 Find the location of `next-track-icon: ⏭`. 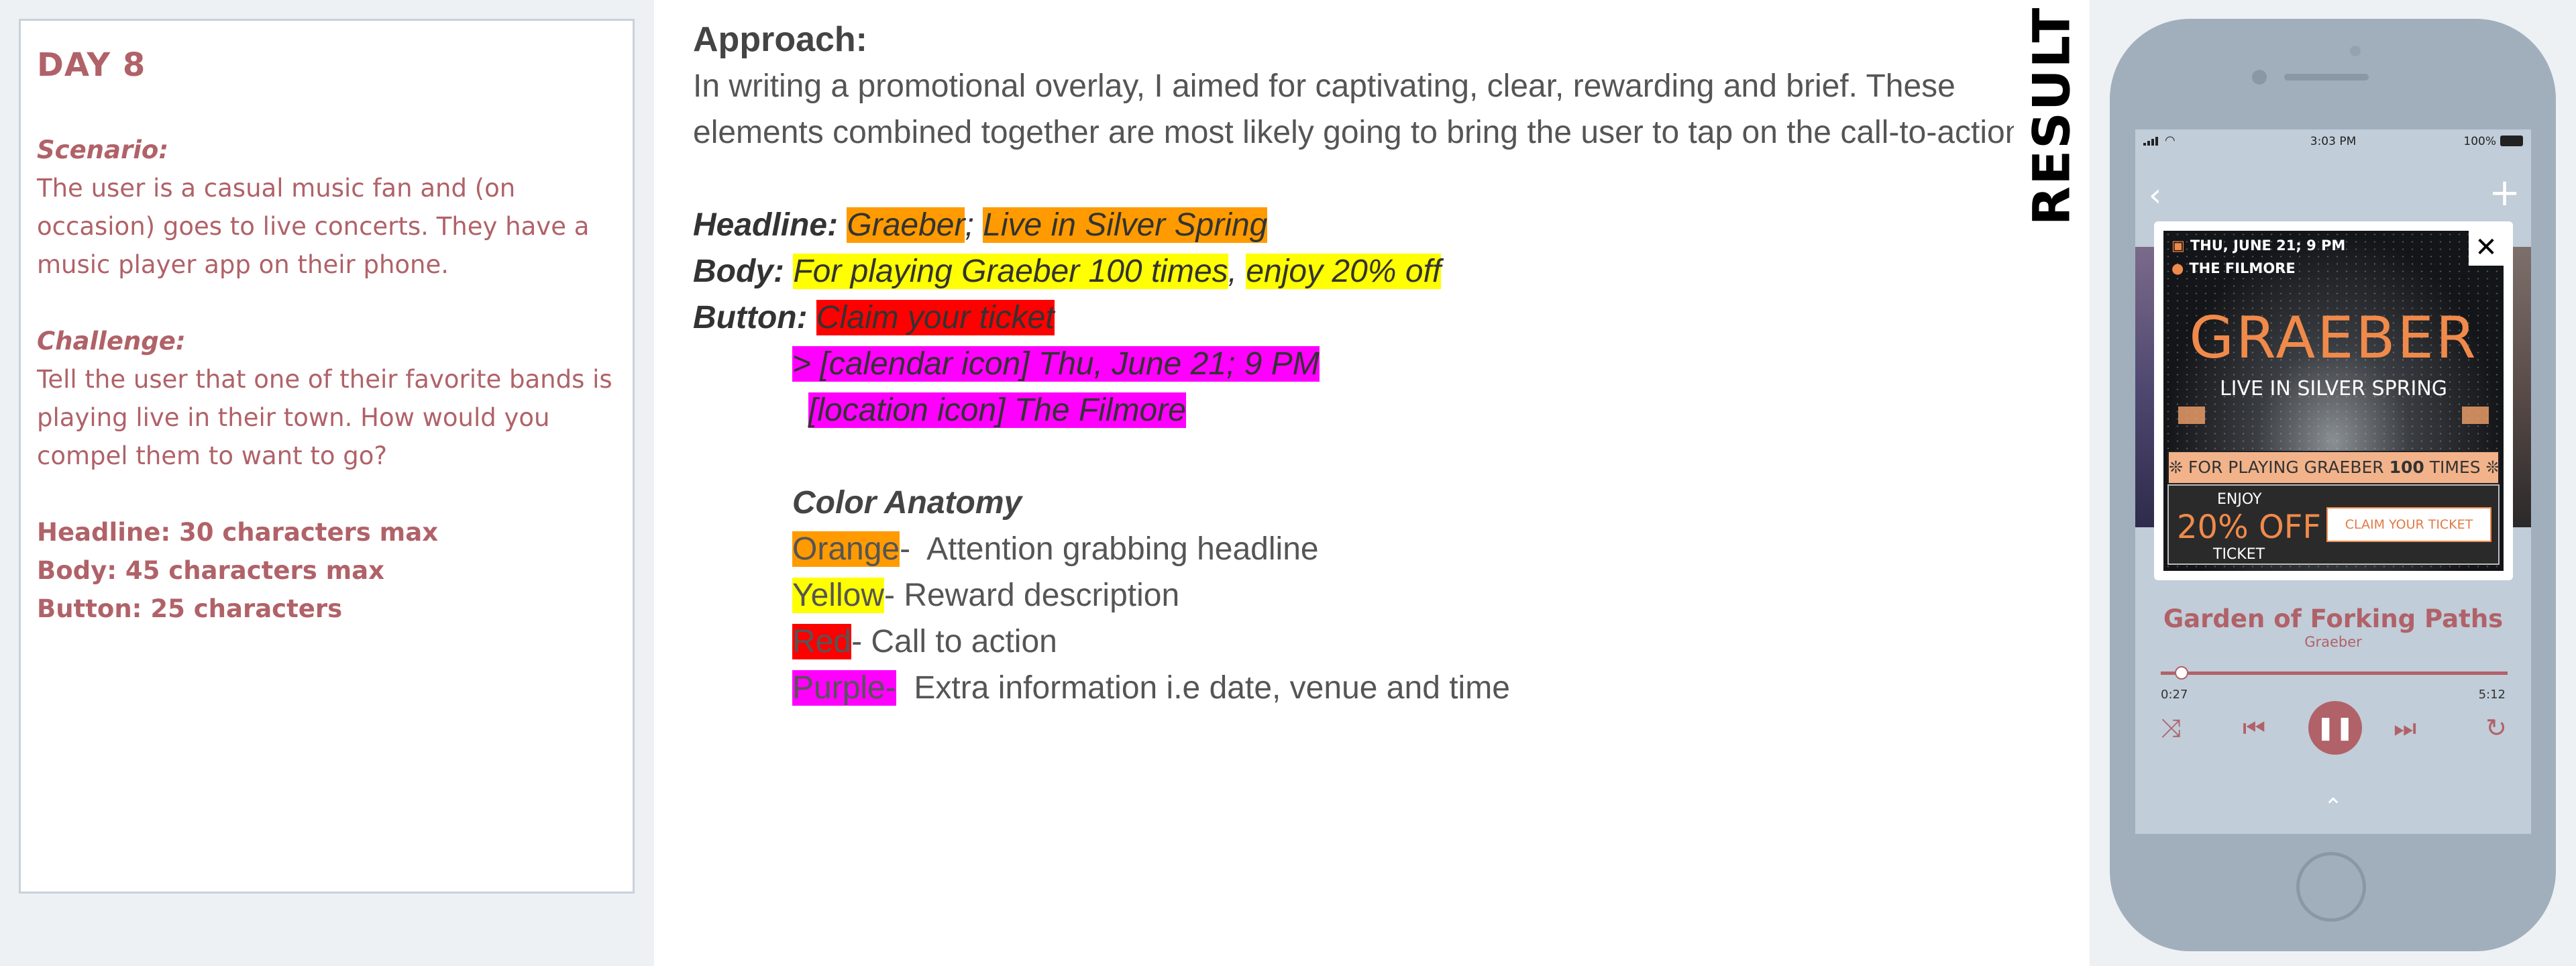

next-track-icon: ⏭ is located at coordinates (2405, 728).